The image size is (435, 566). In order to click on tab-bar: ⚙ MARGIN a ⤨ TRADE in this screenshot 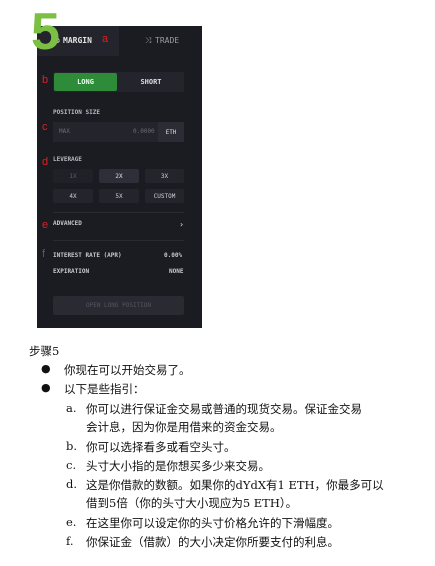, I will do `click(119, 41)`.